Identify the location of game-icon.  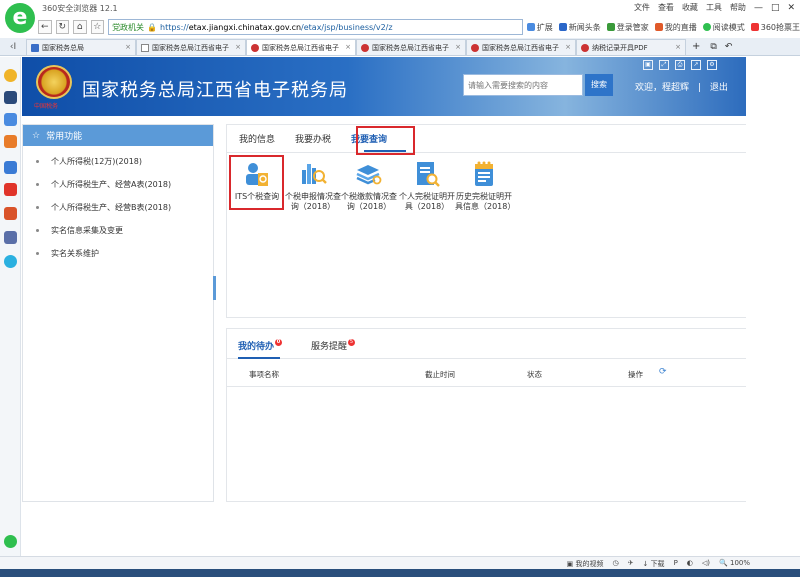
(10, 167).